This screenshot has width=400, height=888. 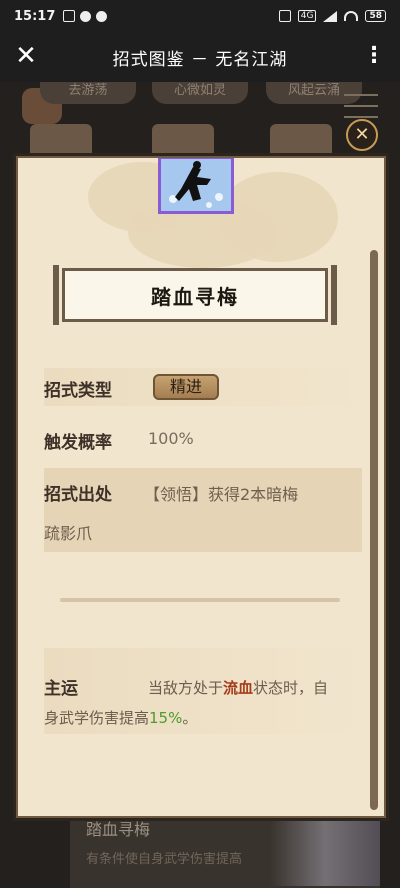 What do you see at coordinates (291, 688) in the screenshot?
I see `effect-line1-suffix: 状态时，自` at bounding box center [291, 688].